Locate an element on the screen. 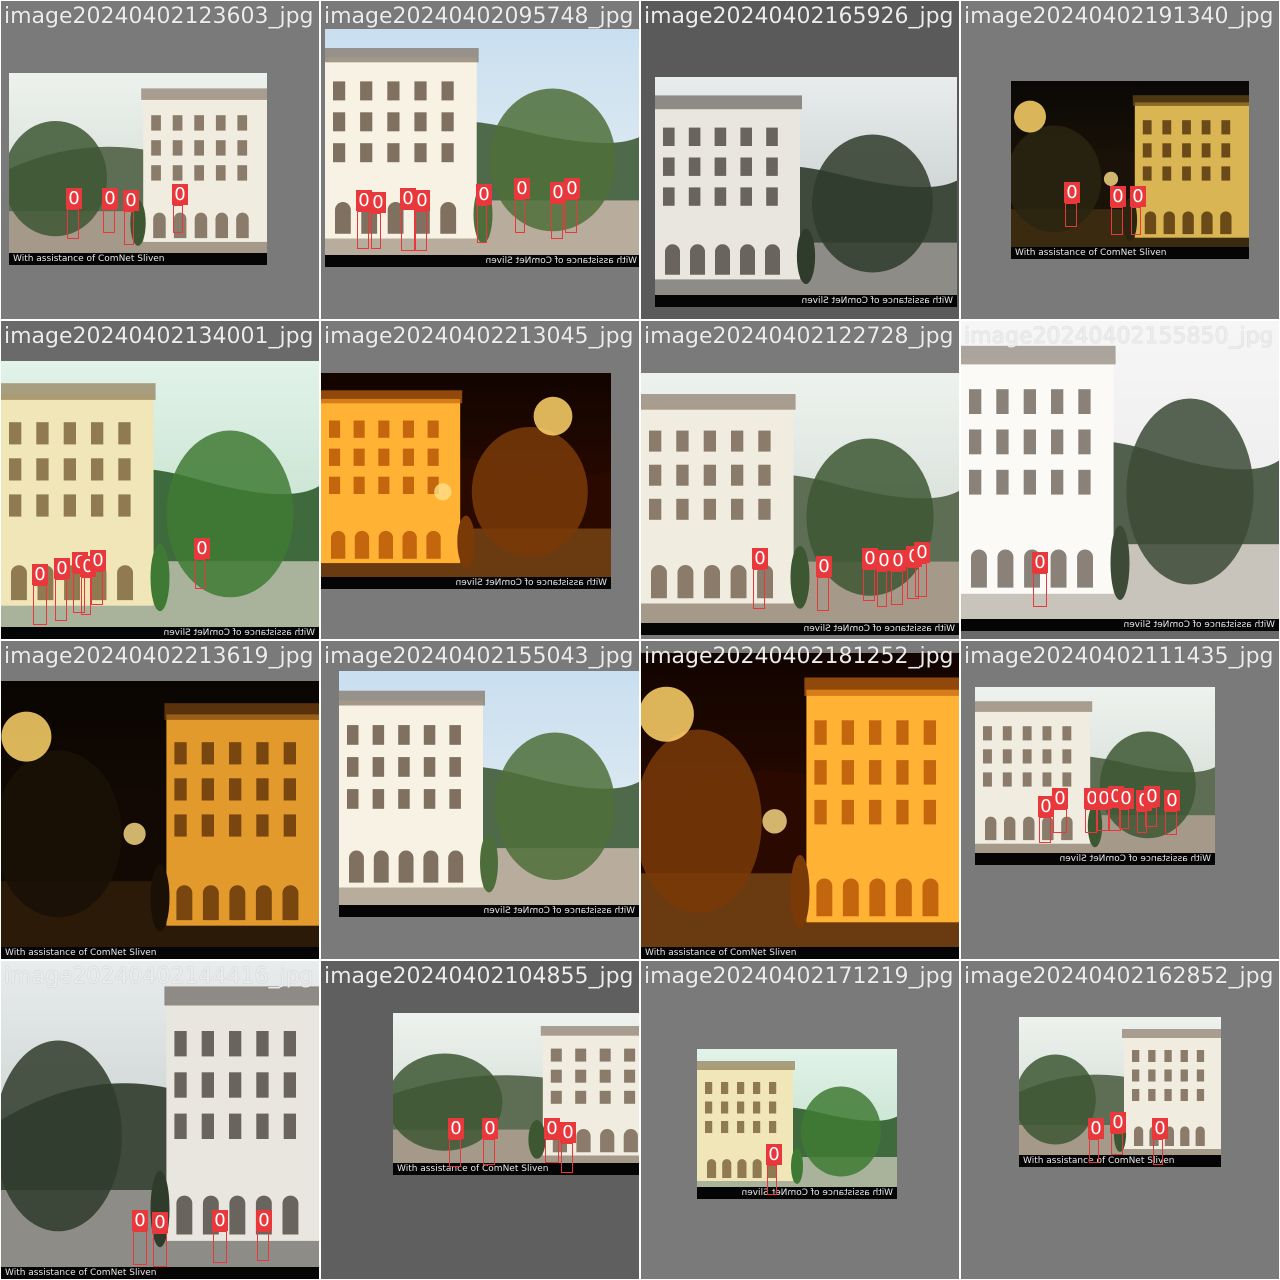 The width and height of the screenshot is (1280, 1280). tile-filename-label: image20240402095748_jpg is located at coordinates (479, 16).